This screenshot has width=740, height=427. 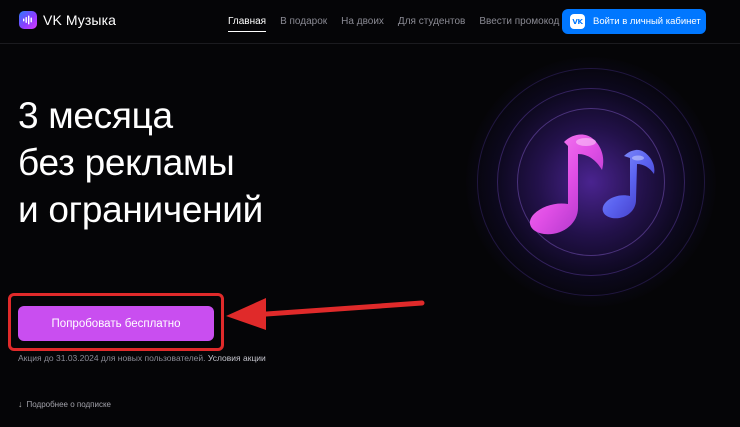 I want to click on nav-item-promo-code: Ввести промокод, so click(x=519, y=24).